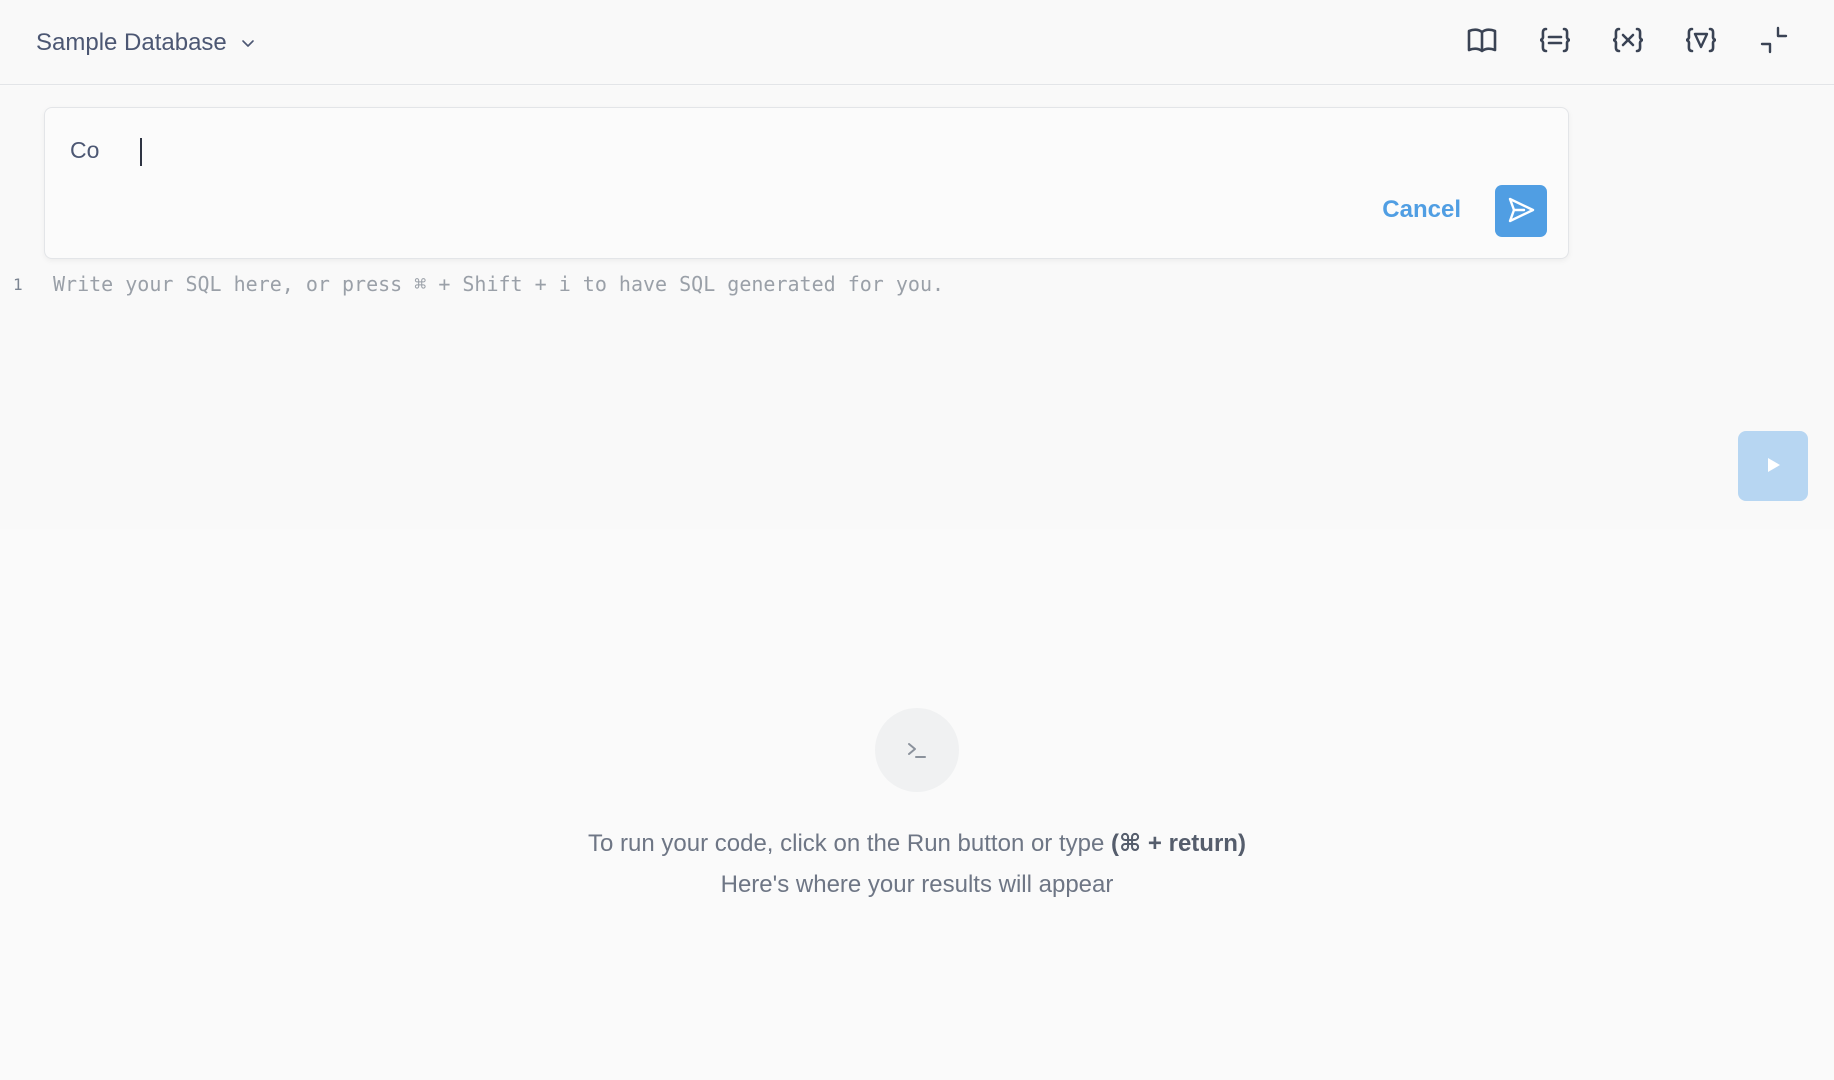  I want to click on terminal-icon, so click(917, 750).